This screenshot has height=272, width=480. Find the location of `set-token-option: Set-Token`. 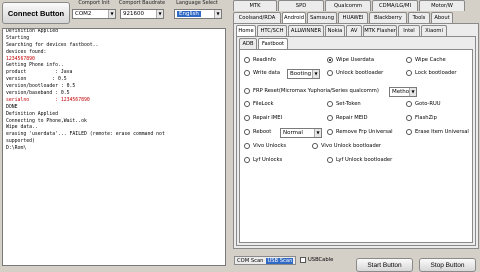

set-token-option: Set-Token is located at coordinates (344, 104).